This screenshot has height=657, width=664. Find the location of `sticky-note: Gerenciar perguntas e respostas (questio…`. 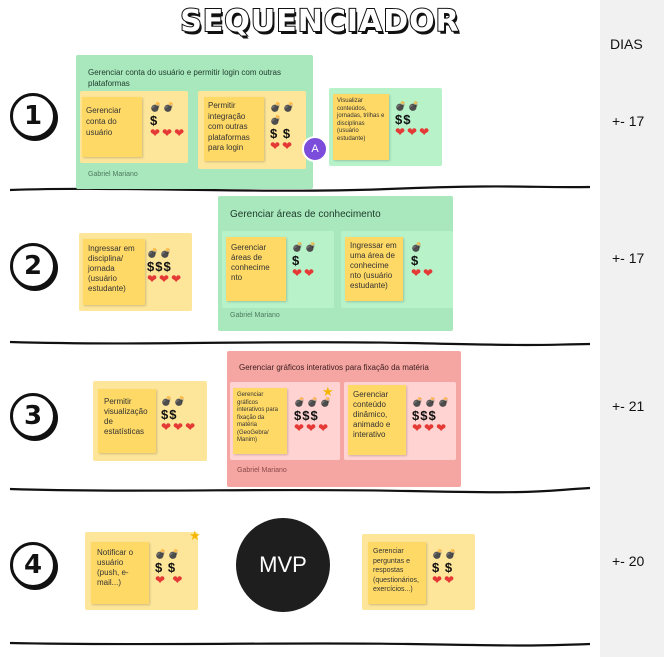

sticky-note: Gerenciar perguntas e respostas (questio… is located at coordinates (397, 573).